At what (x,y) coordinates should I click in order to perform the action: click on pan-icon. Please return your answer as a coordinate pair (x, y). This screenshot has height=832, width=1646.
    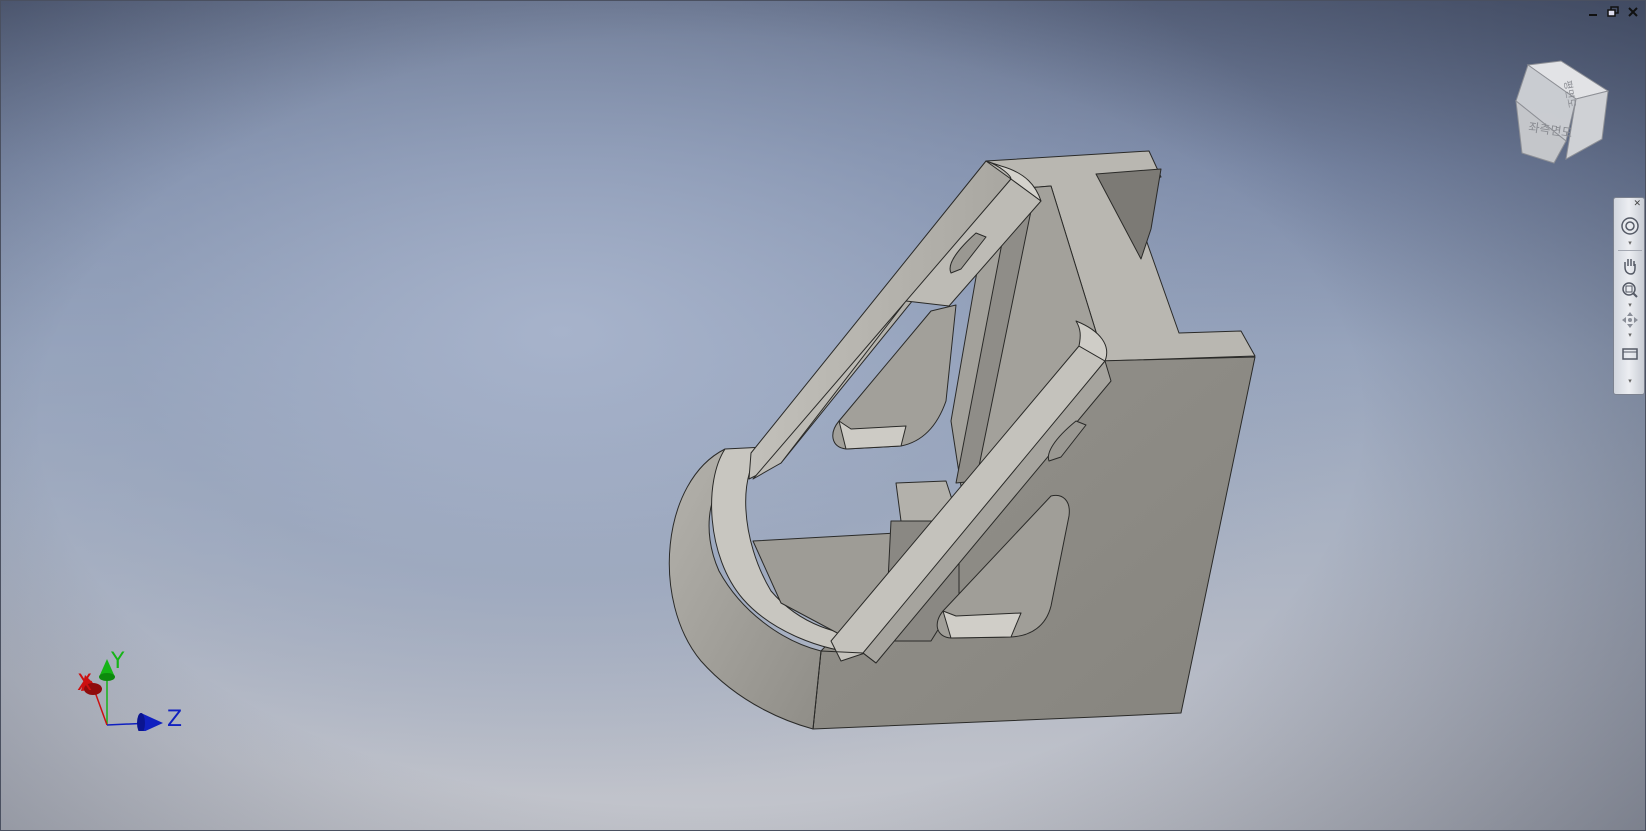
    Looking at the image, I should click on (1630, 266).